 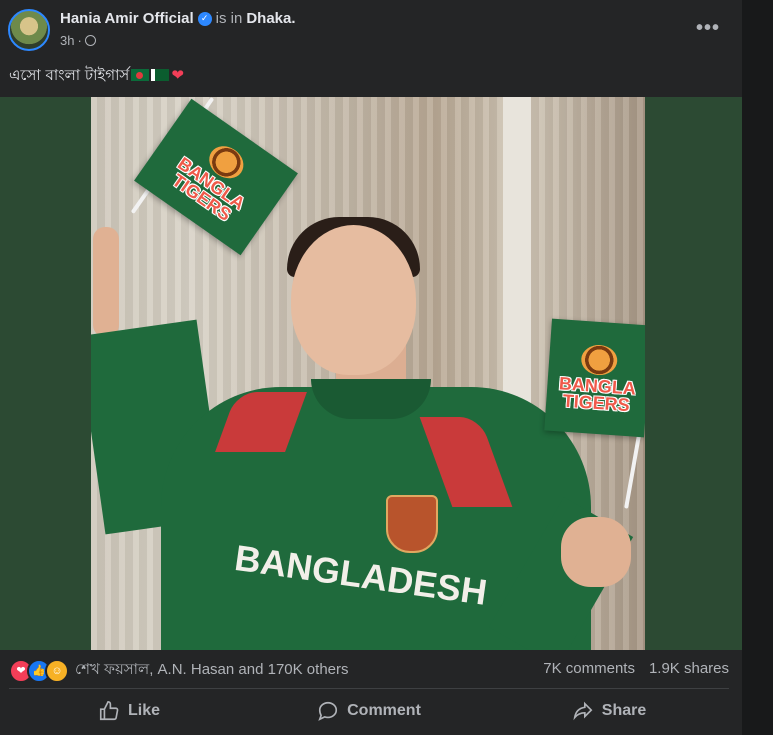 I want to click on scrollbar-gutter, so click(x=757, y=367).